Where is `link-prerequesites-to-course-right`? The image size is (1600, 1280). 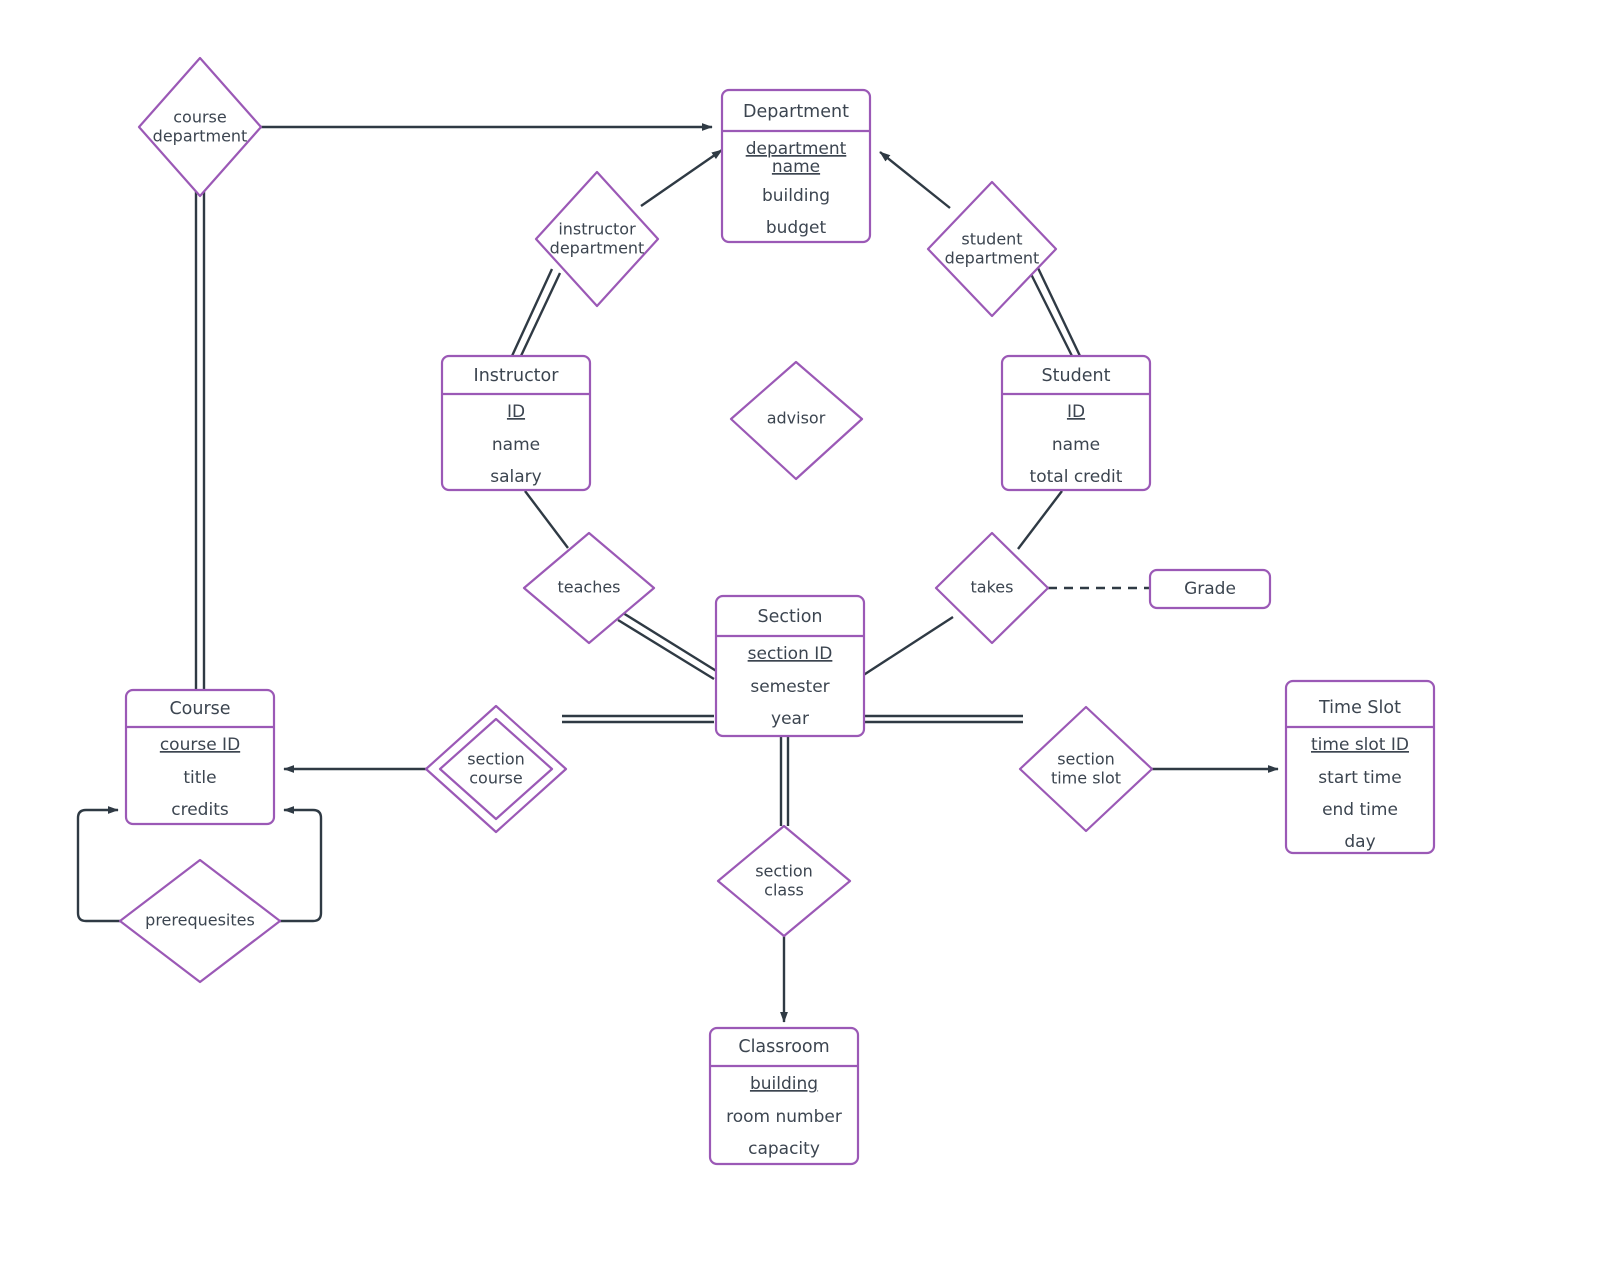
link-prerequesites-to-course-right is located at coordinates (301, 864).